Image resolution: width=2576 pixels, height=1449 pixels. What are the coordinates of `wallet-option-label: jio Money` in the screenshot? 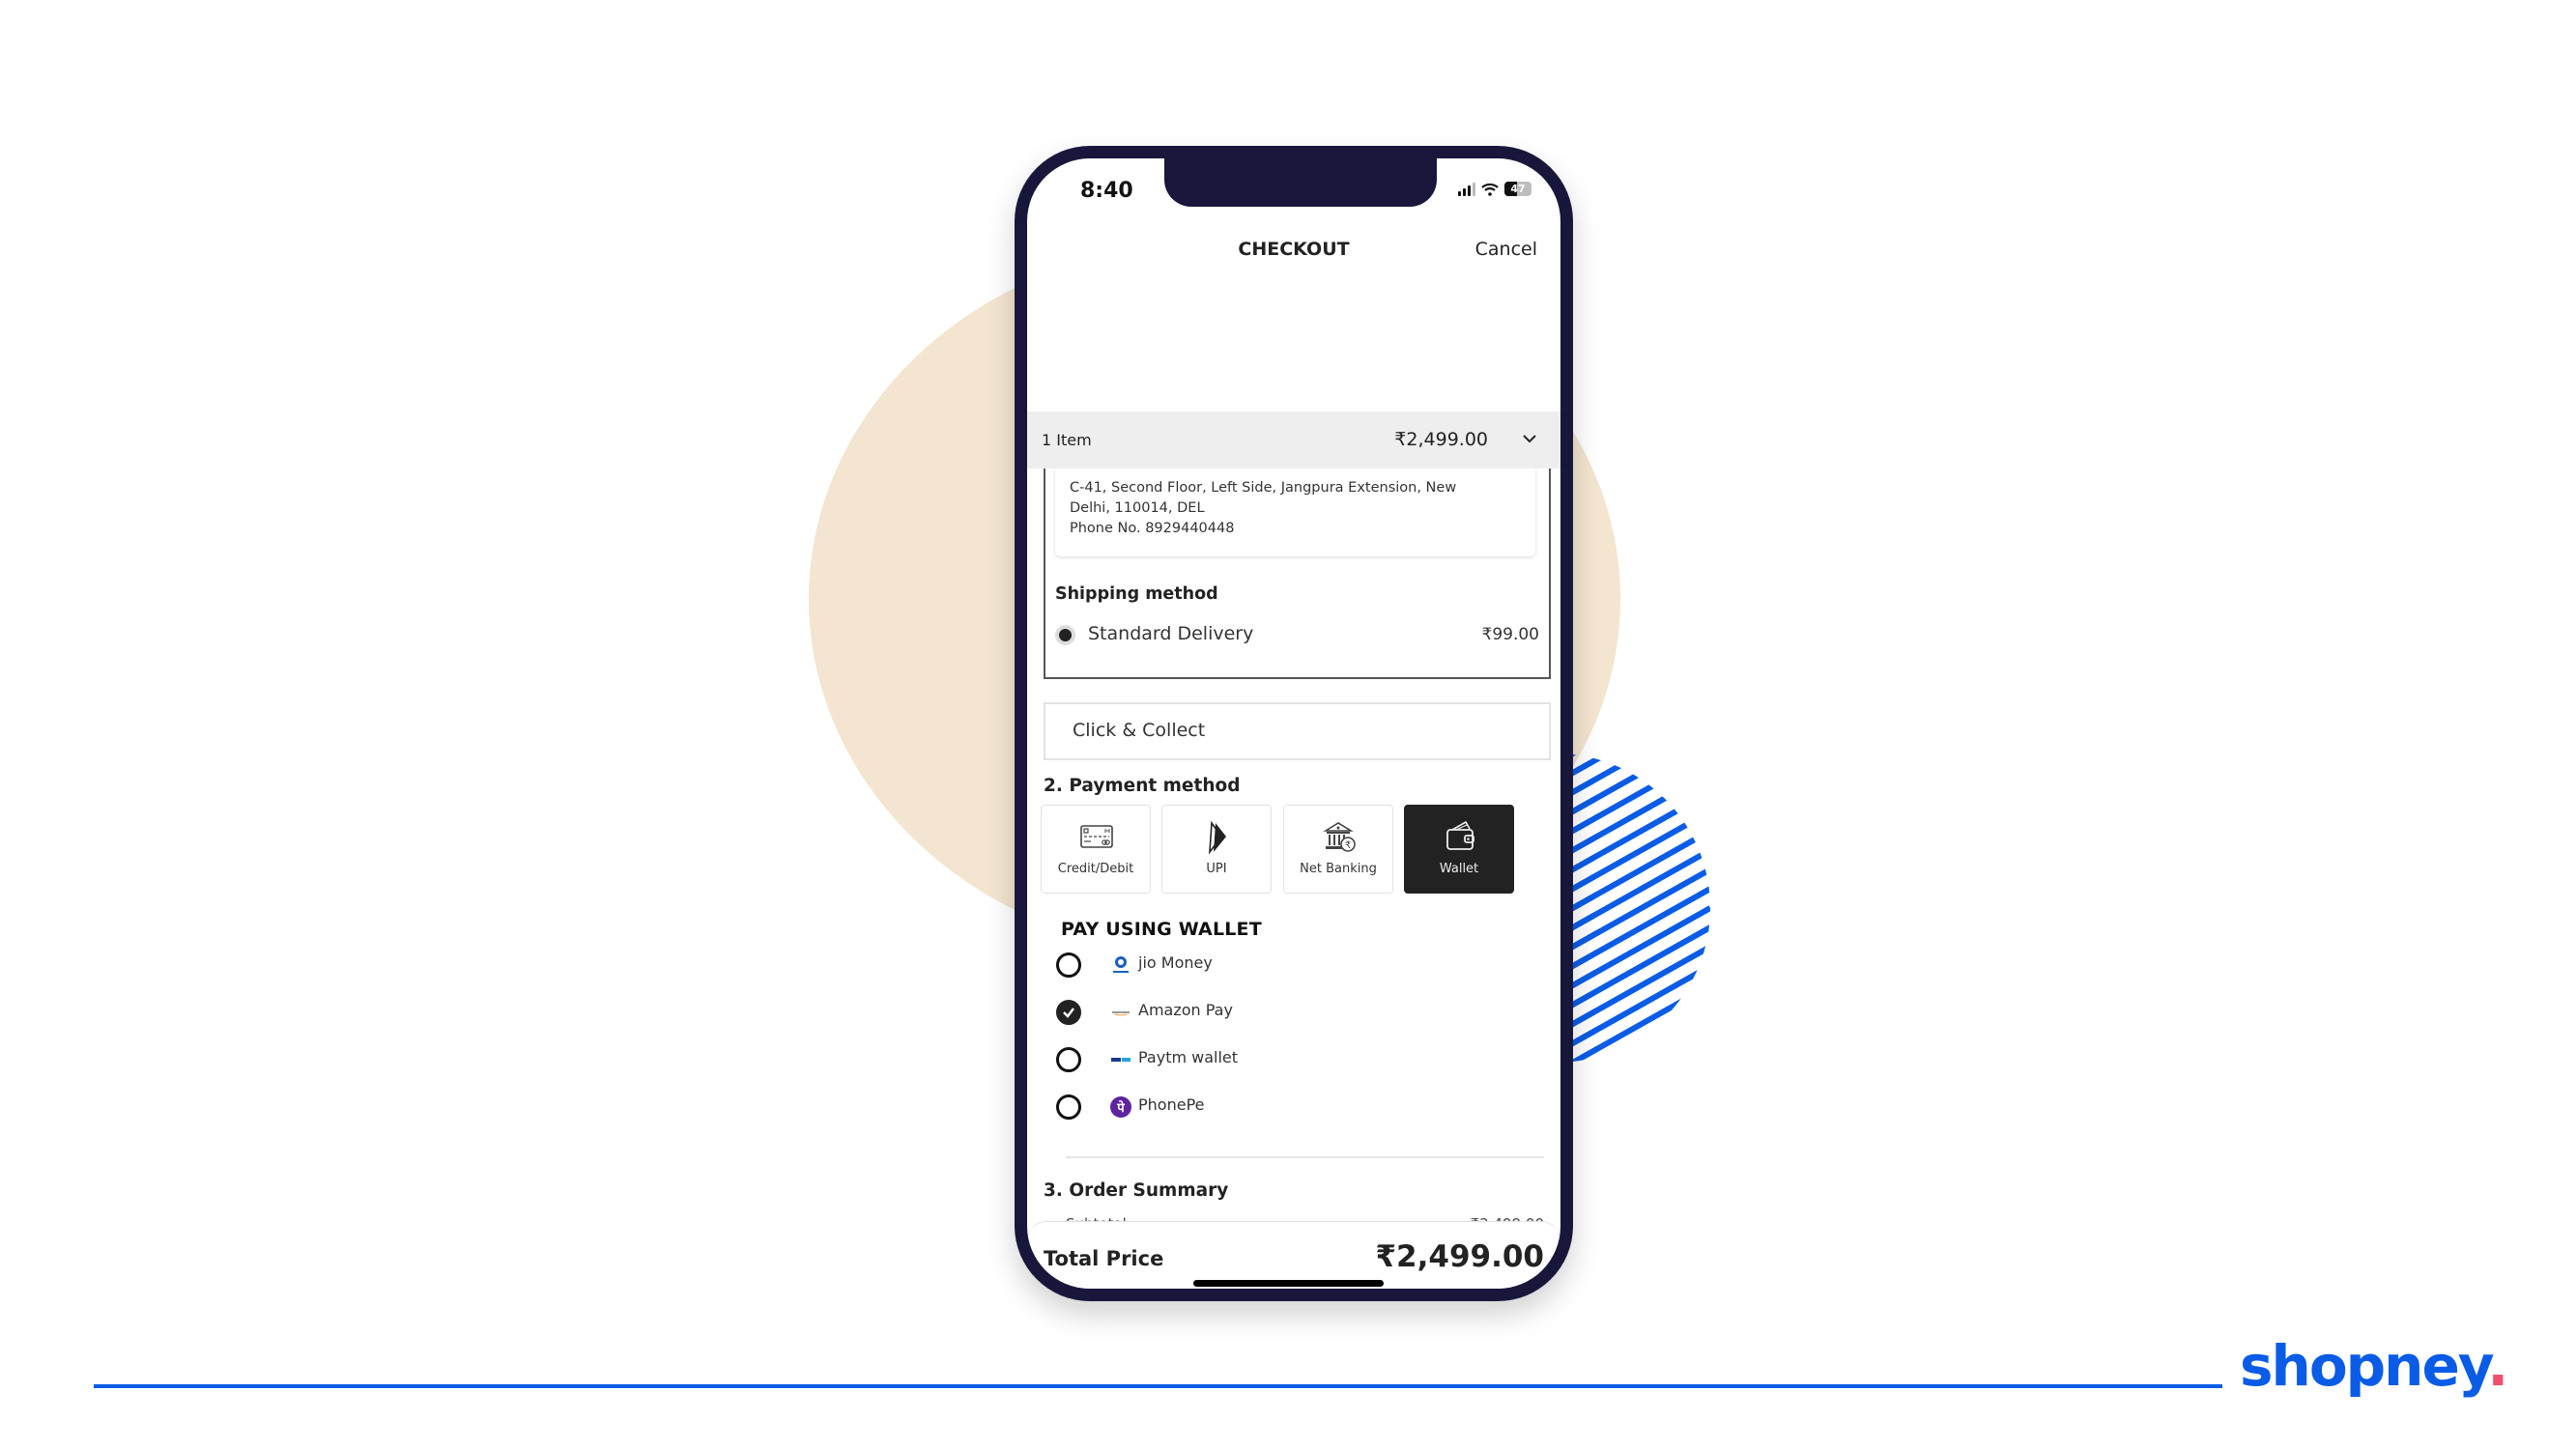 It's located at (1176, 962).